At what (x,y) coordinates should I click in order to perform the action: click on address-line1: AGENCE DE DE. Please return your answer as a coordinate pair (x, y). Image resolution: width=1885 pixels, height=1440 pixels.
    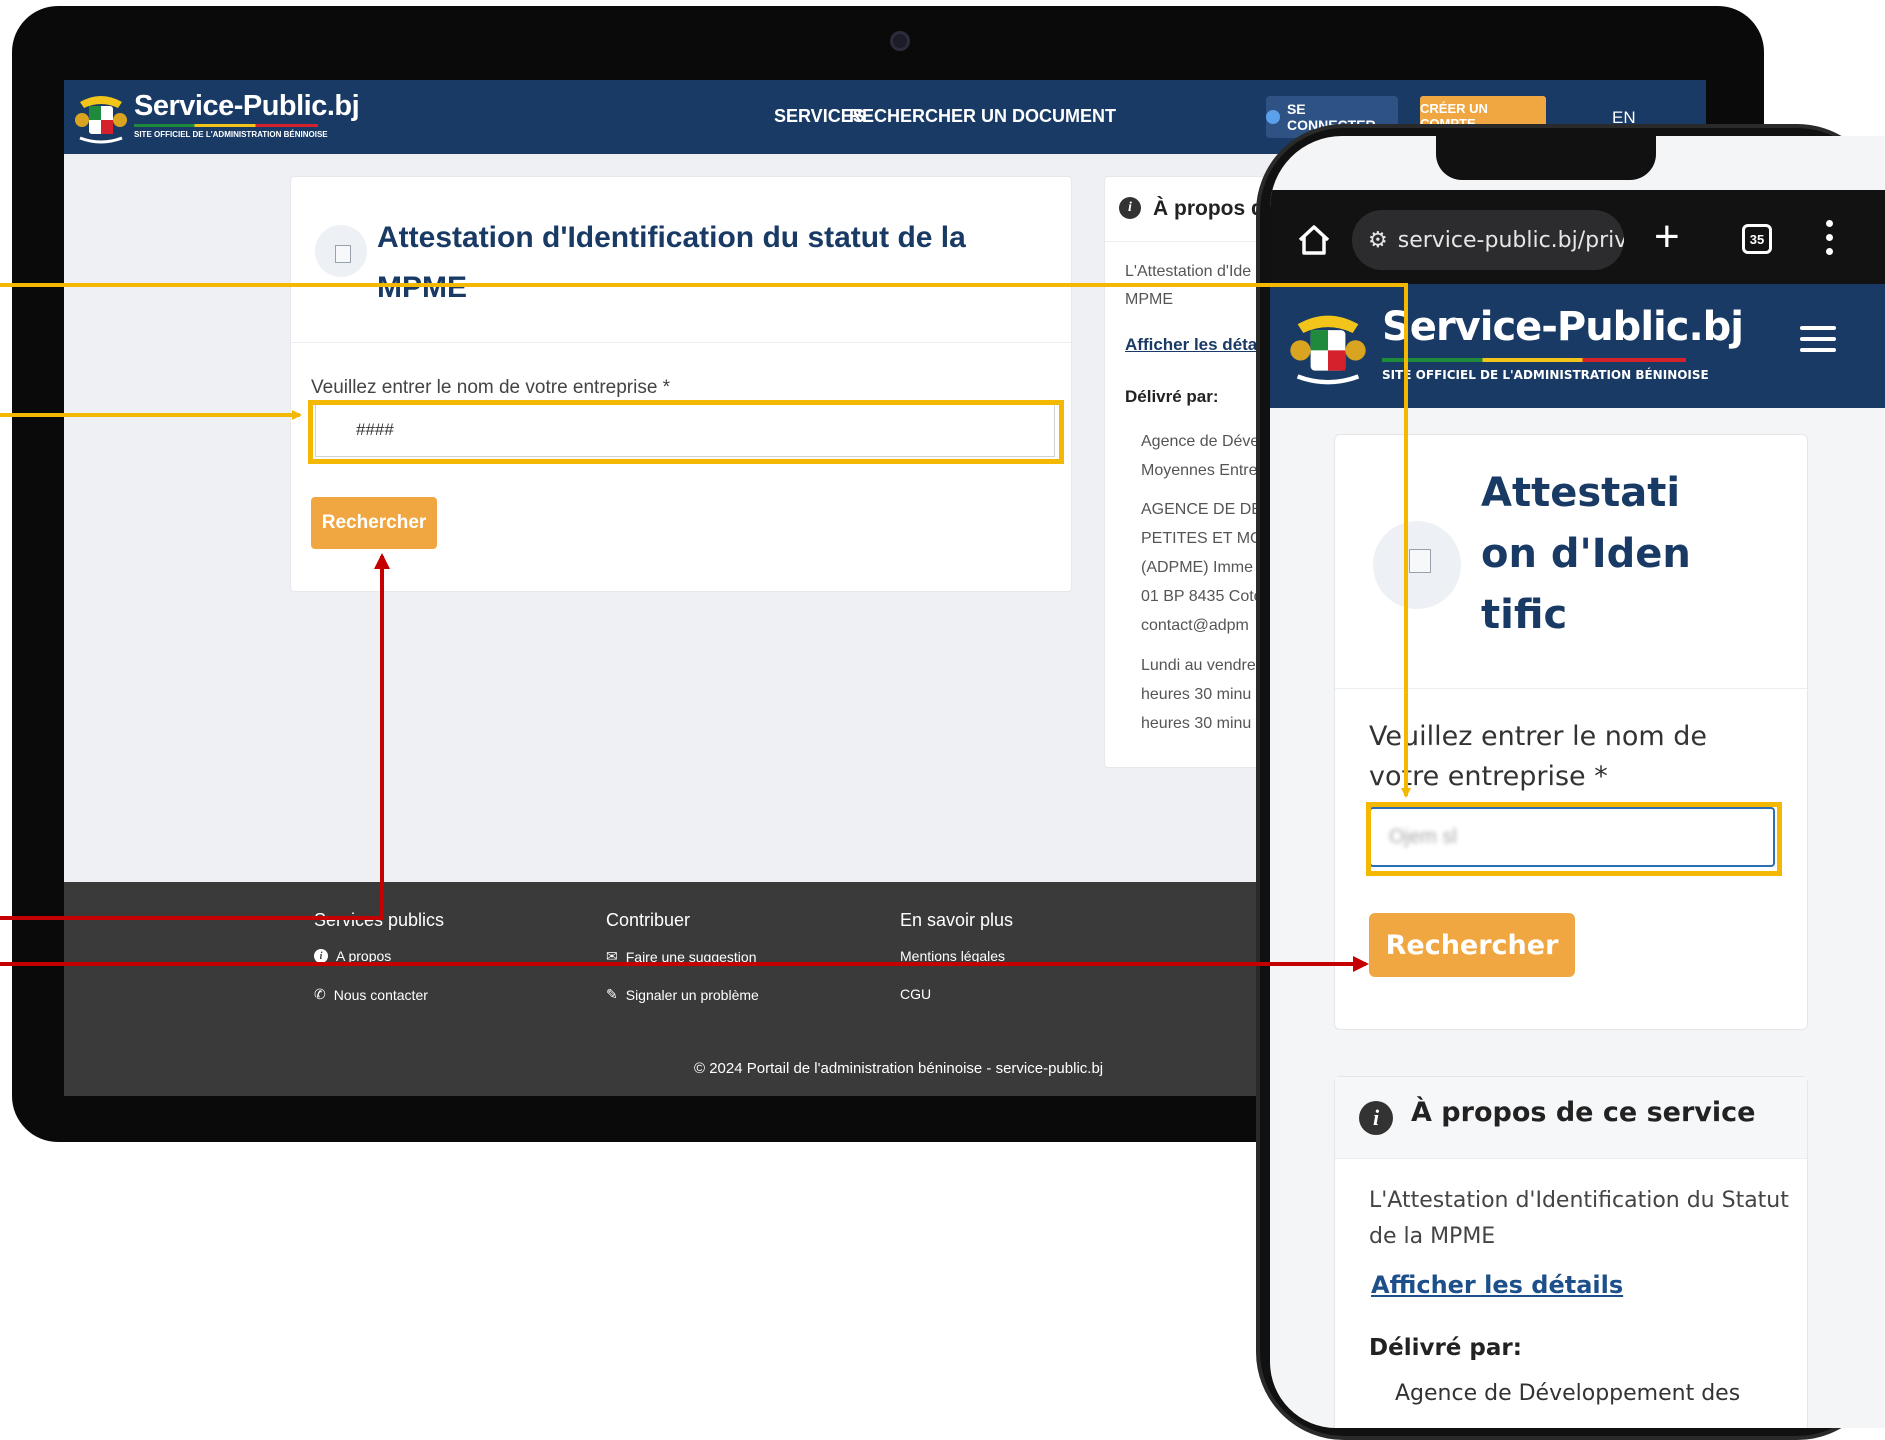
    Looking at the image, I should click on (1201, 509).